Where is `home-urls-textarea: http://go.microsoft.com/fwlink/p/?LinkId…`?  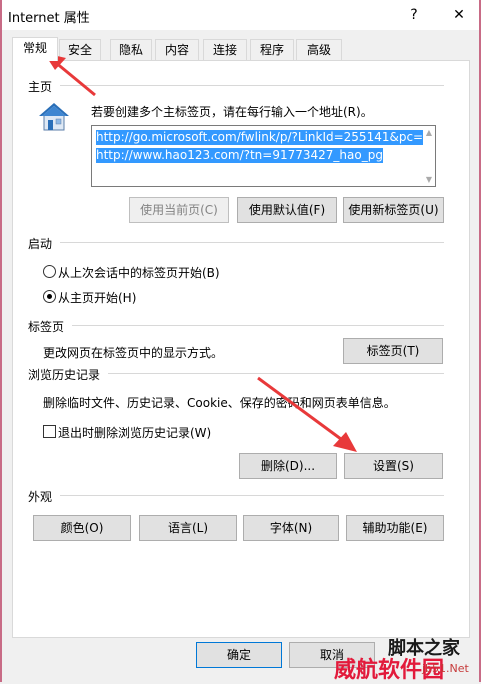
home-urls-textarea: http://go.microsoft.com/fwlink/p/?LinkId… is located at coordinates (263, 156).